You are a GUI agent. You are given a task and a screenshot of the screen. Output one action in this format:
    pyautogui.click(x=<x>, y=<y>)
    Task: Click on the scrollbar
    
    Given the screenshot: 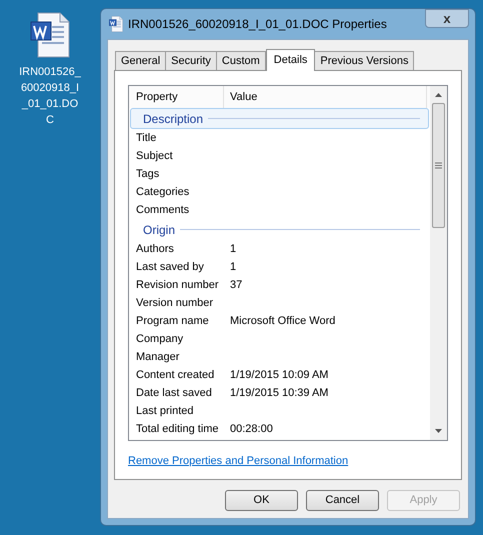 What is the action you would take?
    pyautogui.click(x=438, y=263)
    